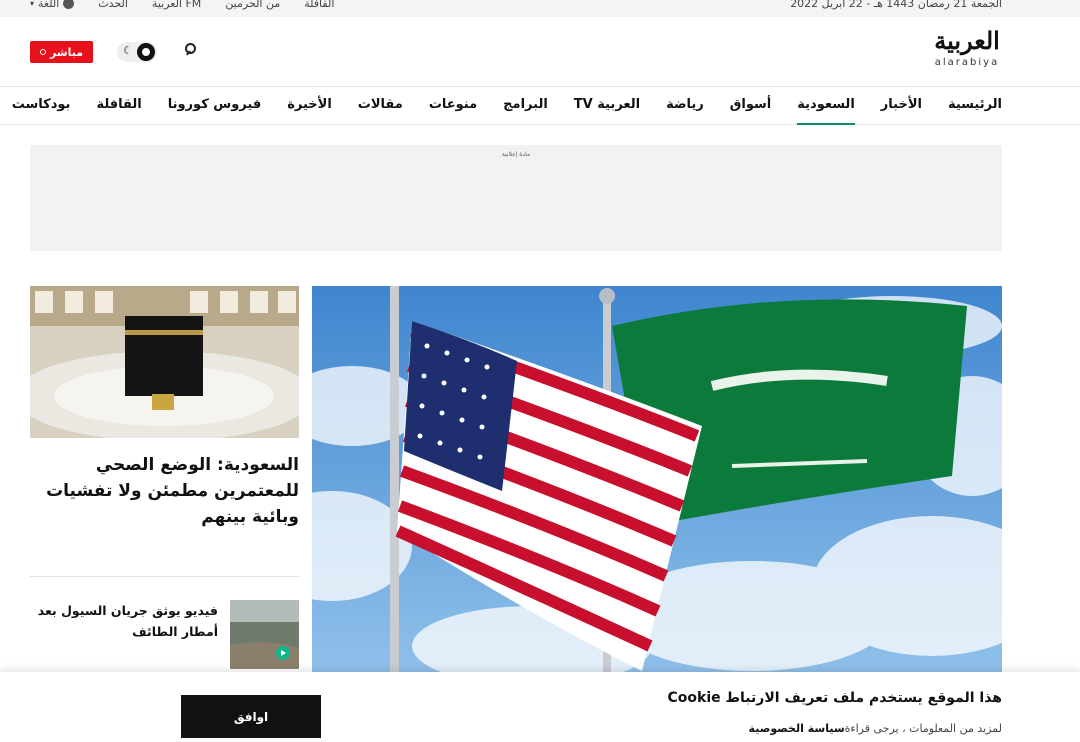 The image size is (1080, 742). I want to click on site-header: العربية alarabiya ☾ مباشر, so click(540, 52).